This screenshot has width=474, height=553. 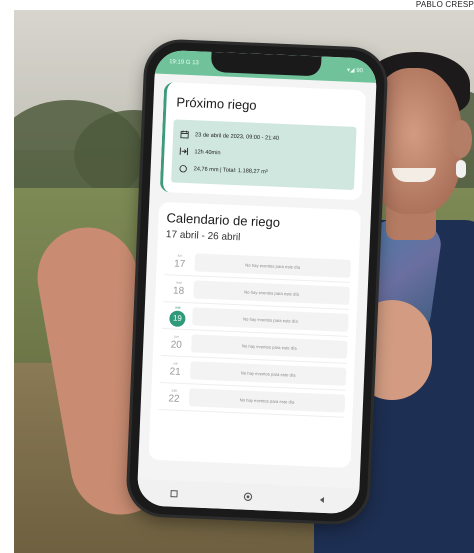 What do you see at coordinates (184, 134) in the screenshot?
I see `calendar-icon` at bounding box center [184, 134].